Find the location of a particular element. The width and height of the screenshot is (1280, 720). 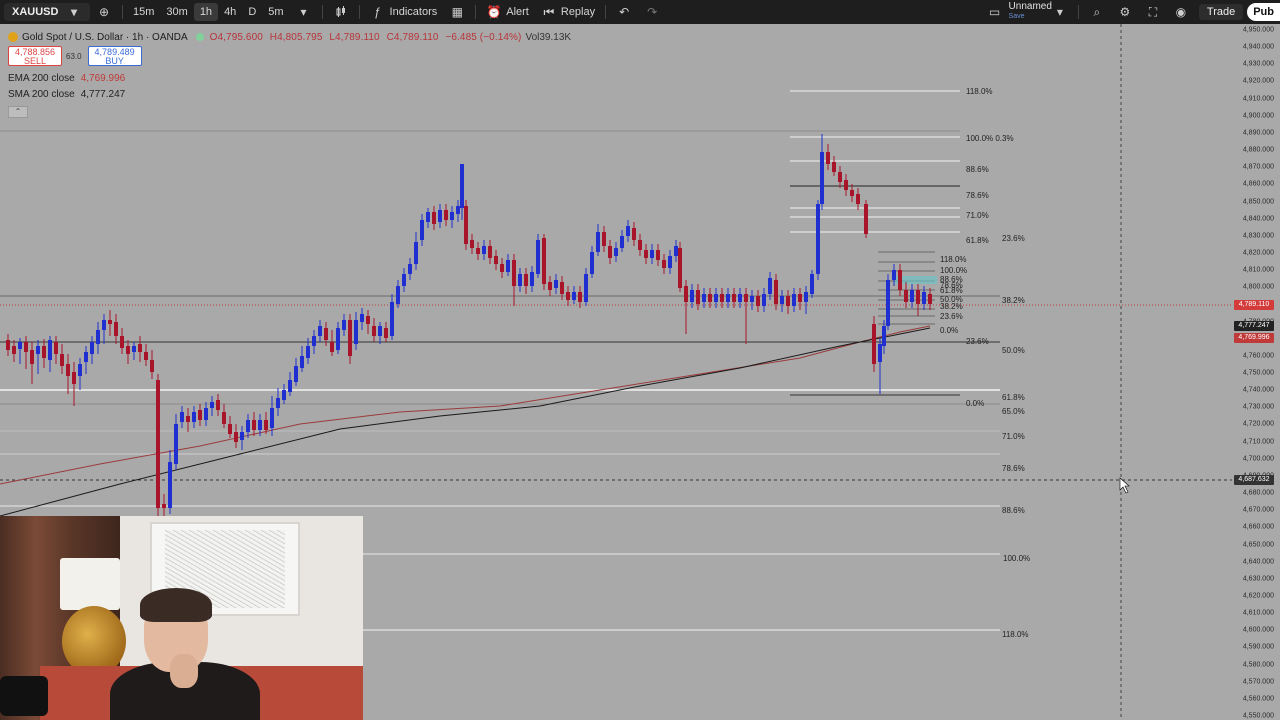

replay-button: ⏮ Replay is located at coordinates (568, 12).